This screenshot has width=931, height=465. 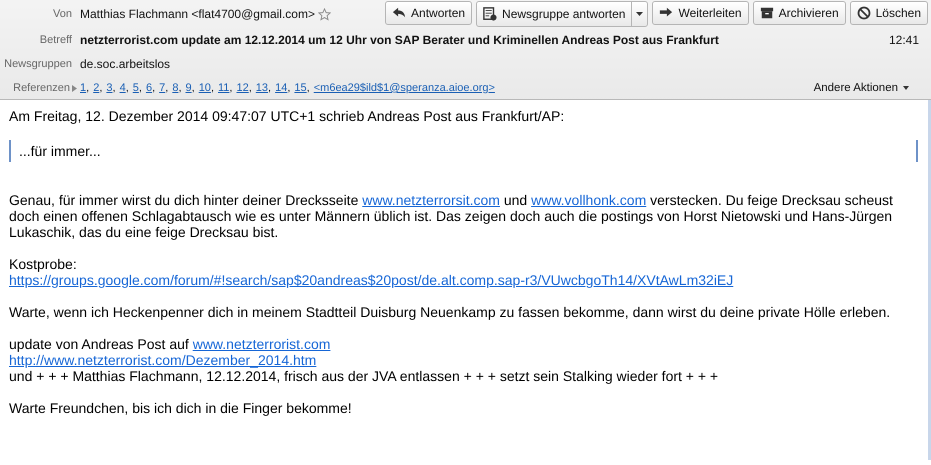 What do you see at coordinates (324, 14) in the screenshot?
I see `star-icon` at bounding box center [324, 14].